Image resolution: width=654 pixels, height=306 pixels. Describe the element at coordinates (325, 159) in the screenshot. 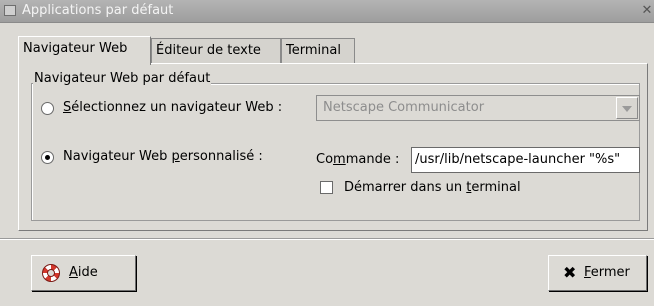

I see `label-before: Co` at that location.